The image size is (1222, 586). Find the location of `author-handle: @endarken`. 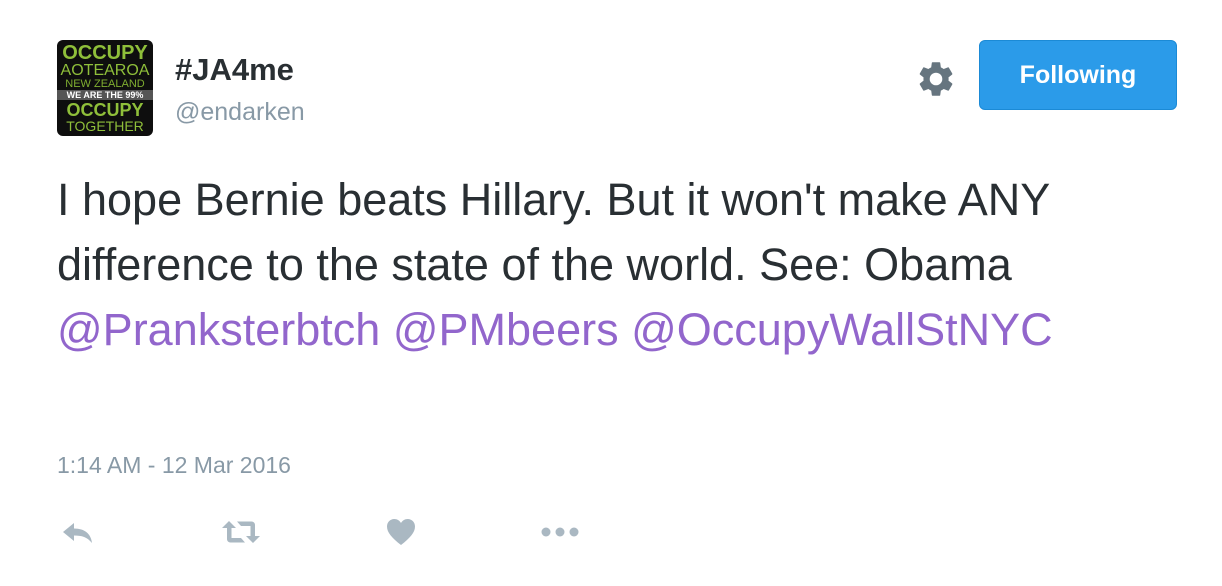

author-handle: @endarken is located at coordinates (240, 112).